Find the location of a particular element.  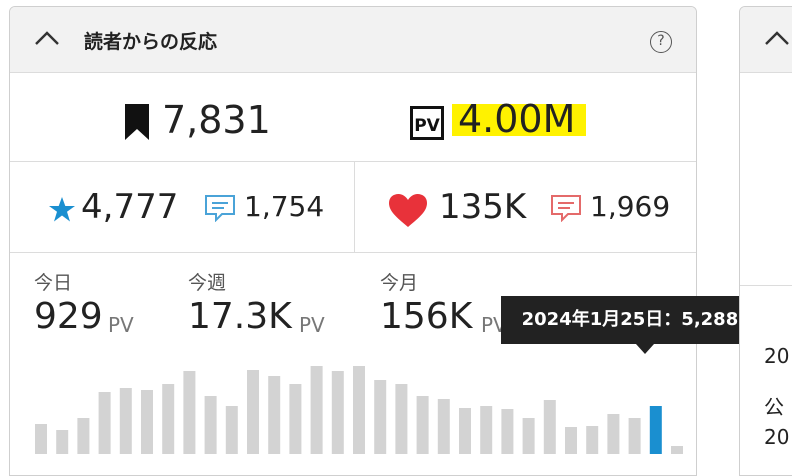

side-panel: 20 公 20 is located at coordinates (765, 241).